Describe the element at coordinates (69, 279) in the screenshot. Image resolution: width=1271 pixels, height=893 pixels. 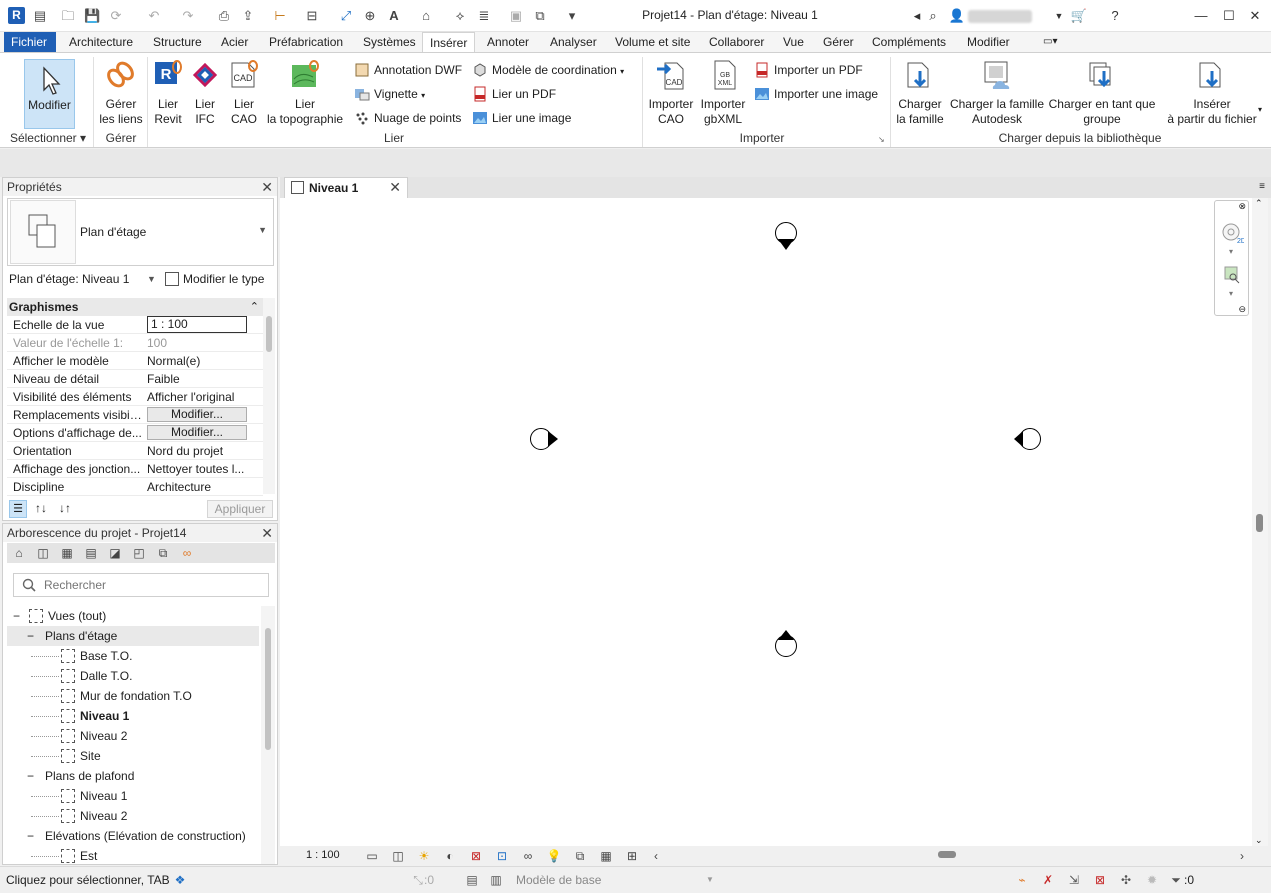
I see `instance-selector: Plan d'étage: Niveau 1` at that location.